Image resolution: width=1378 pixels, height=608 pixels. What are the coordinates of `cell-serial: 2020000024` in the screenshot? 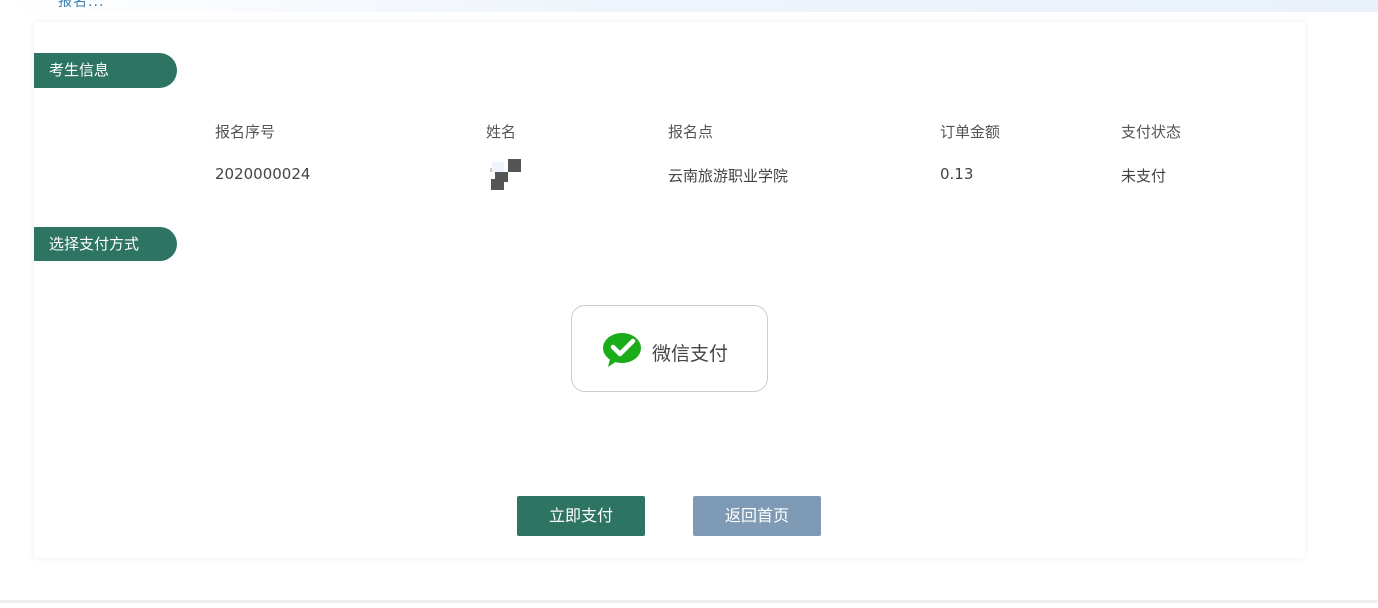 It's located at (263, 174).